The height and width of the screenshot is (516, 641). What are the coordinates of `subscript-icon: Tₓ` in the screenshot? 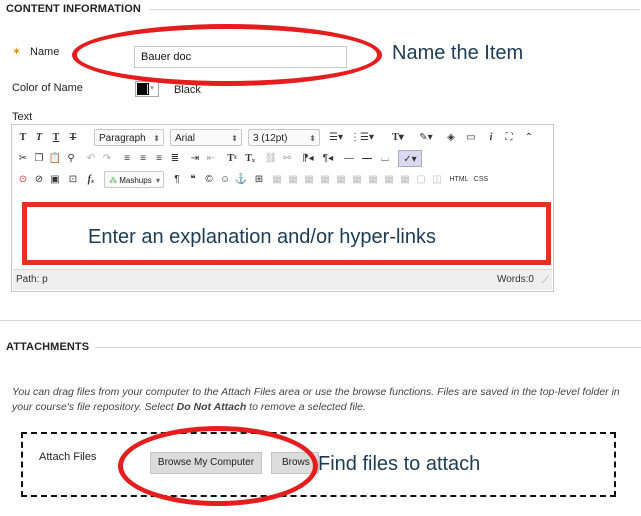 It's located at (250, 158).